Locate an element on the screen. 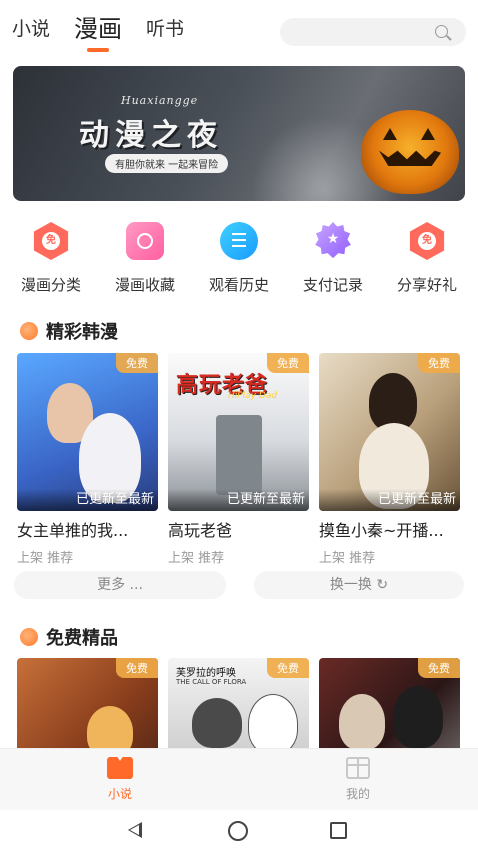 The image size is (478, 850). comic-cover: 高玩老爸 HiPlay Dad 免费 已更新至最新 is located at coordinates (238, 432).